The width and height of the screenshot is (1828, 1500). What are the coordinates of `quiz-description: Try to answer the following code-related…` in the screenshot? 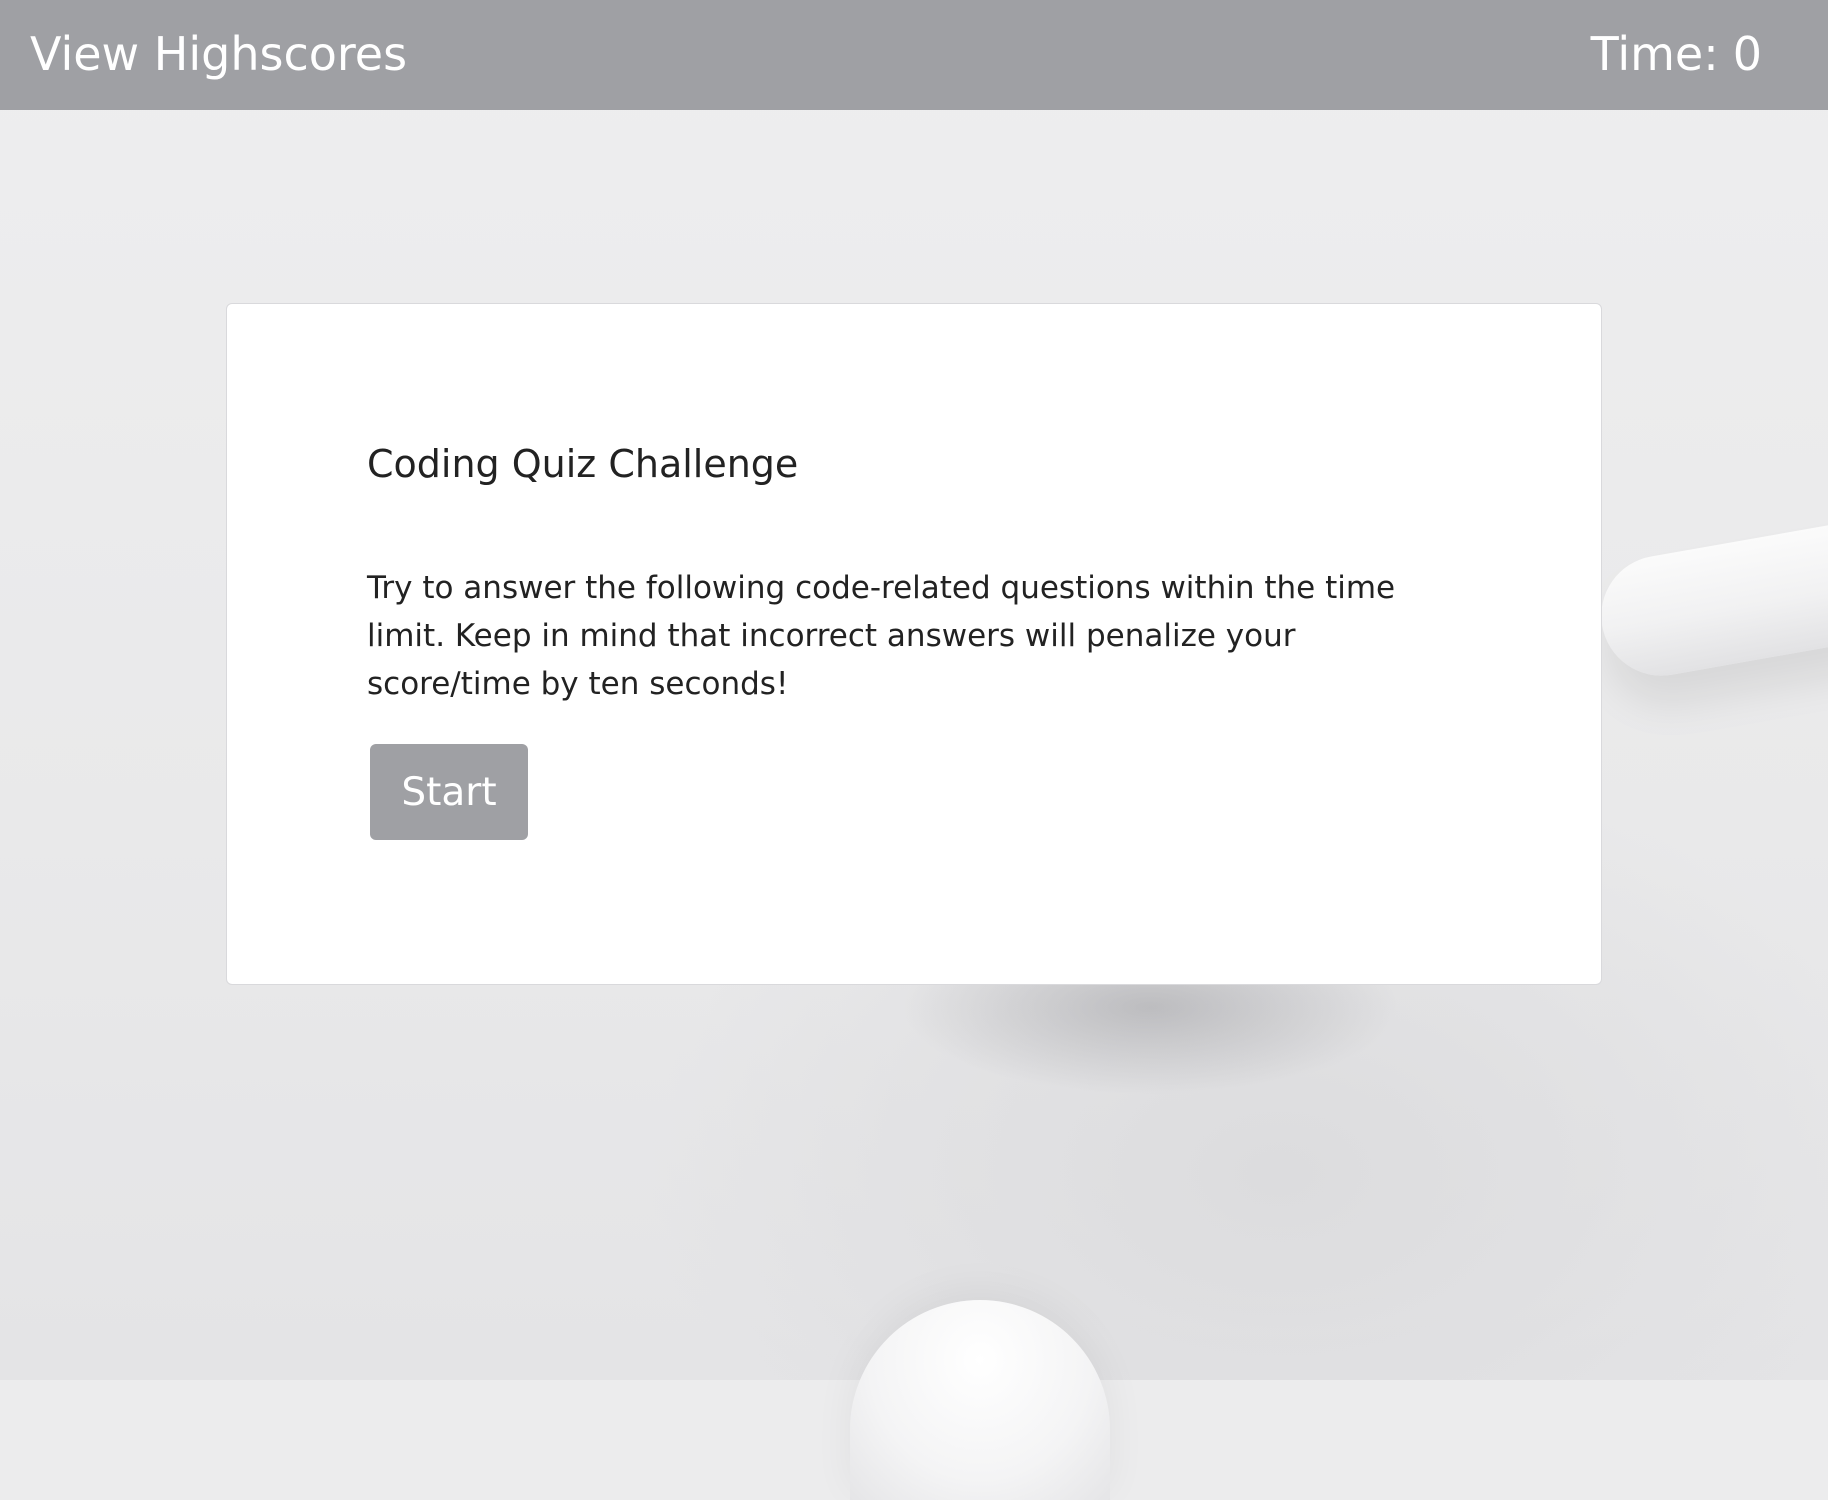 It's located at (881, 636).